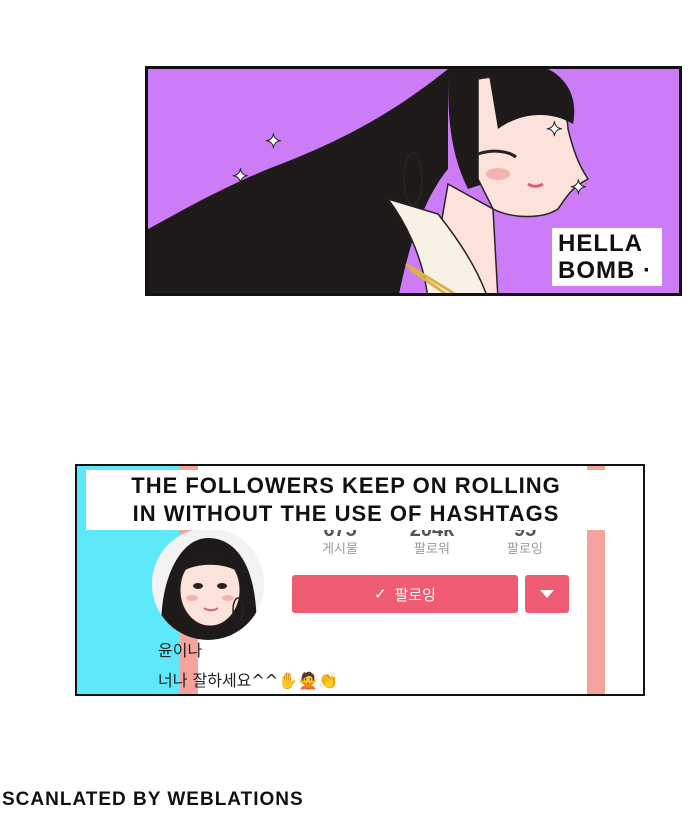  Describe the element at coordinates (432, 548) in the screenshot. I see `stat-label: 팔로워` at that location.